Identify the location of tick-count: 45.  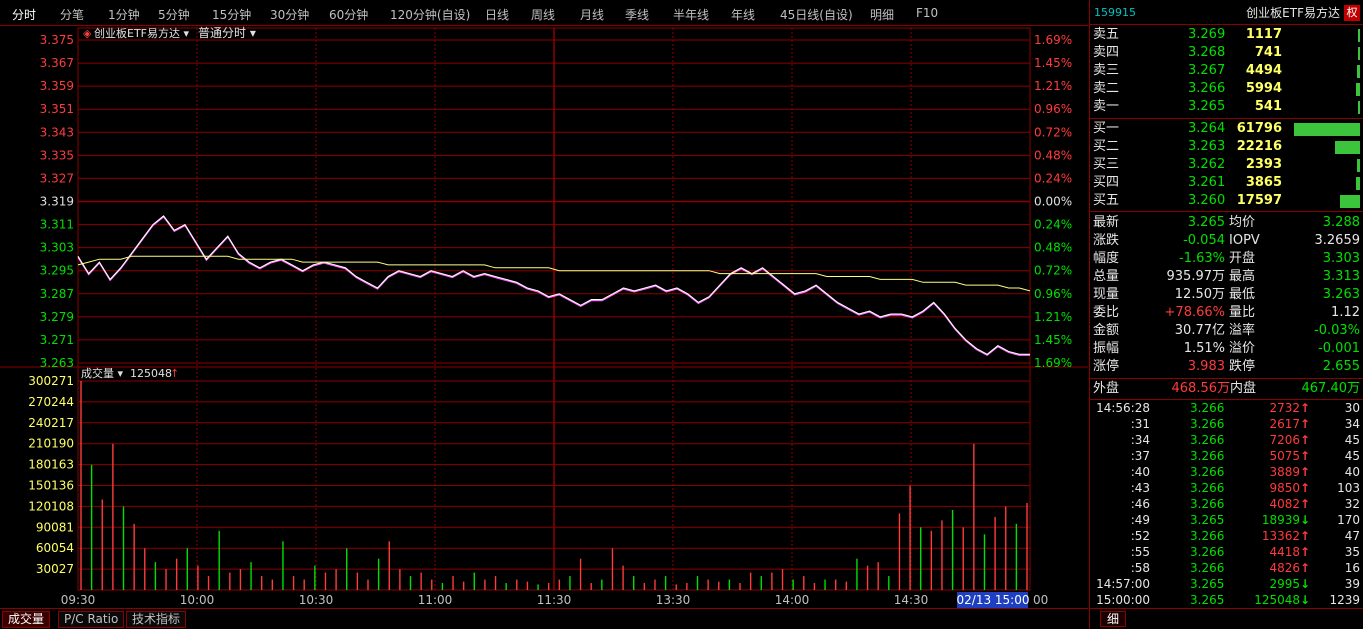
(1352, 440).